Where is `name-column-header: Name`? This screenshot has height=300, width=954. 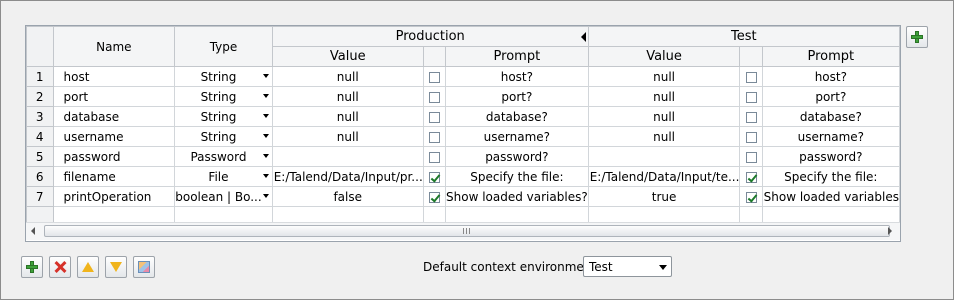
name-column-header: Name is located at coordinates (114, 46).